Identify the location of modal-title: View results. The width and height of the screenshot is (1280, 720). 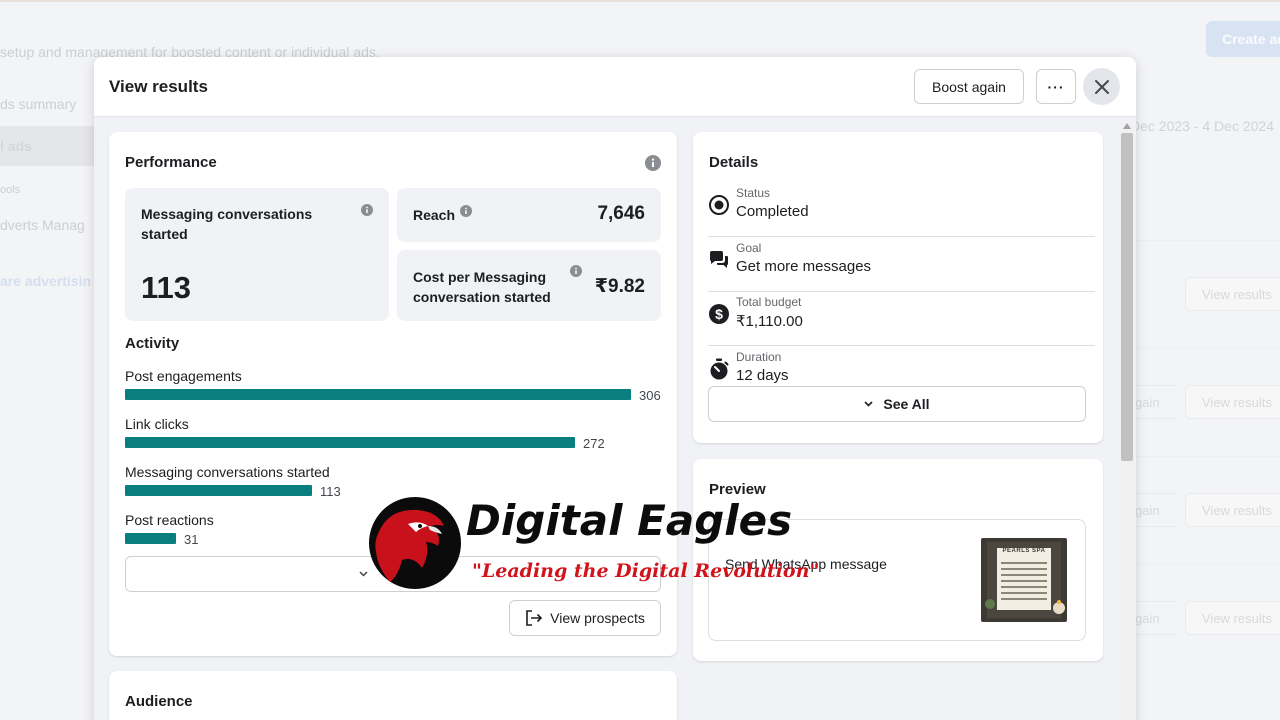
(158, 86).